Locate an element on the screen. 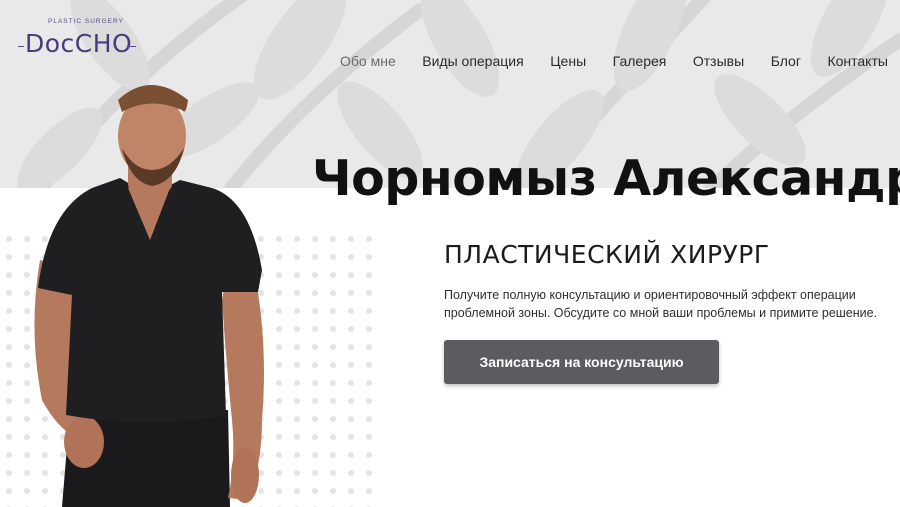  nav-item-about: Обо мне is located at coordinates (368, 61).